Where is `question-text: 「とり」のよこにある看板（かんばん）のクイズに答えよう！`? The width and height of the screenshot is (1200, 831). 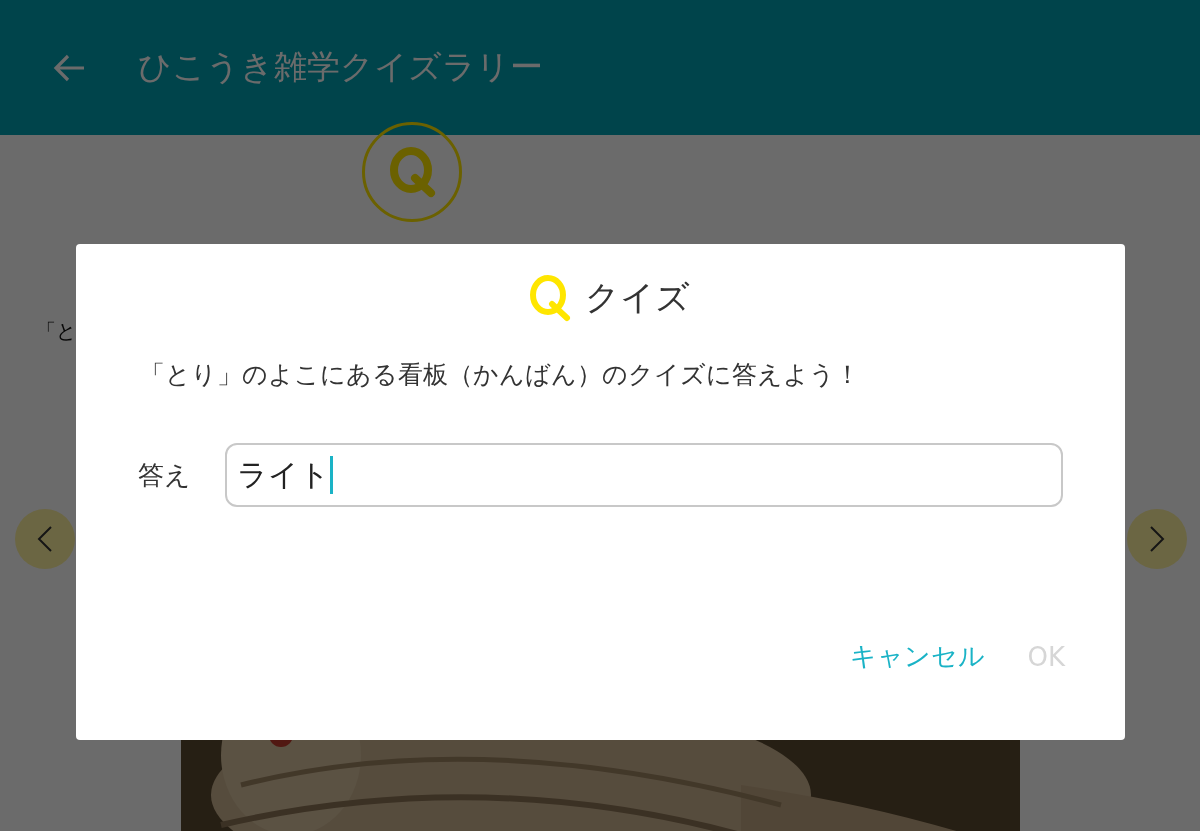
question-text: 「とり」のよこにある看板（かんばん）のクイズに答えよう！ is located at coordinates (500, 375).